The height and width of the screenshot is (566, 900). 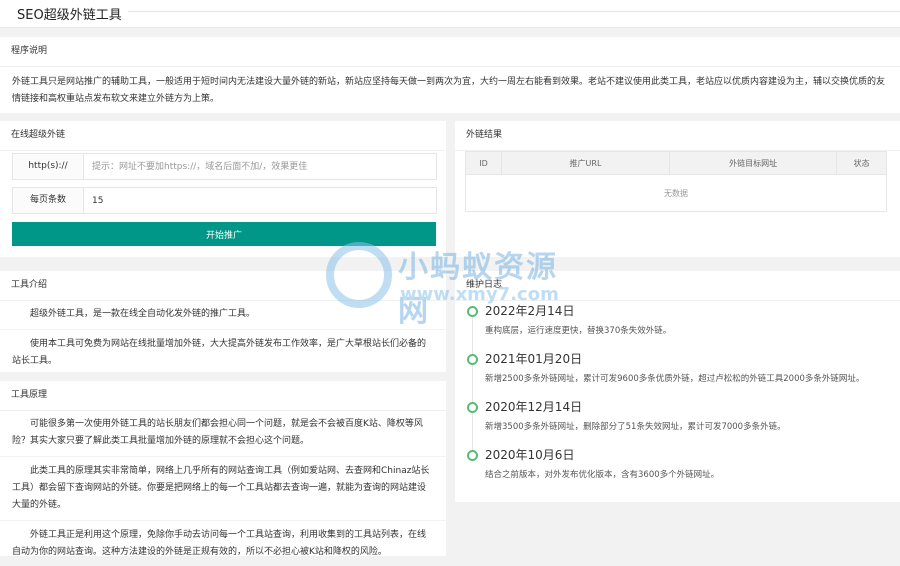 What do you see at coordinates (861, 163) in the screenshot?
I see `col-status: 状态` at bounding box center [861, 163].